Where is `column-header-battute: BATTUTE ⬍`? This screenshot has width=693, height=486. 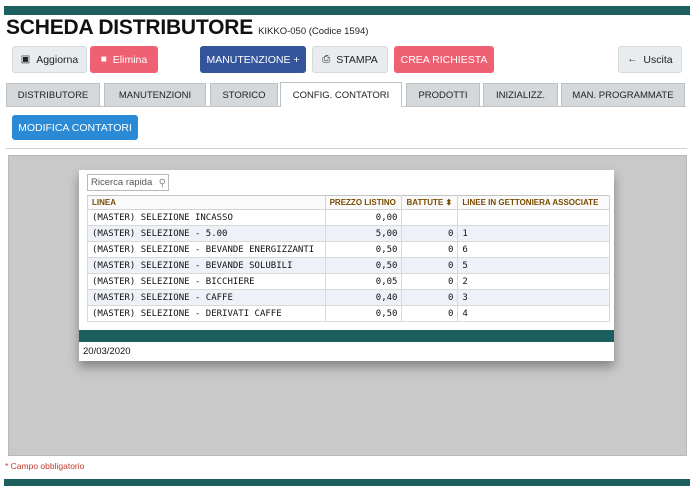
column-header-battute: BATTUTE ⬍ is located at coordinates (430, 202).